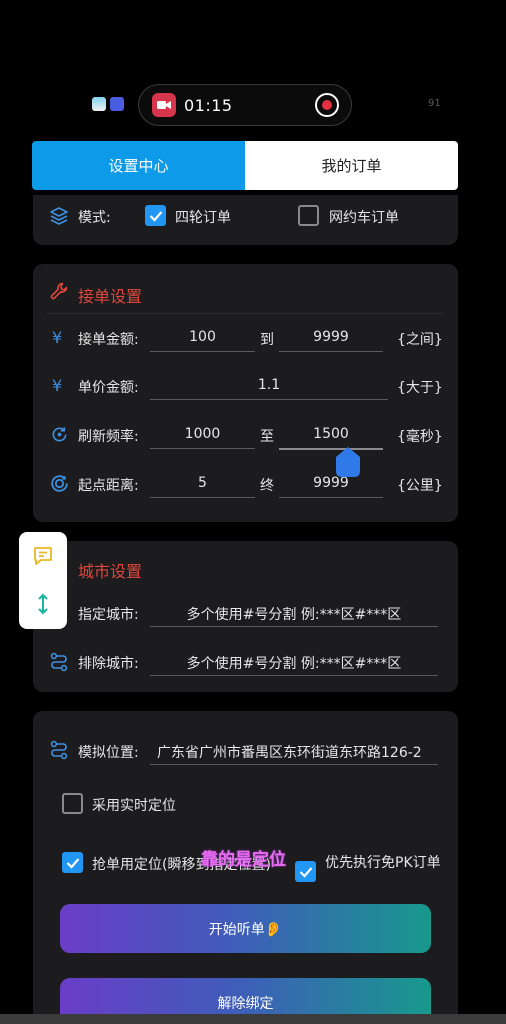 The height and width of the screenshot is (1024, 506). What do you see at coordinates (243, 860) in the screenshot?
I see `overlay-caption: 靠的是定位` at bounding box center [243, 860].